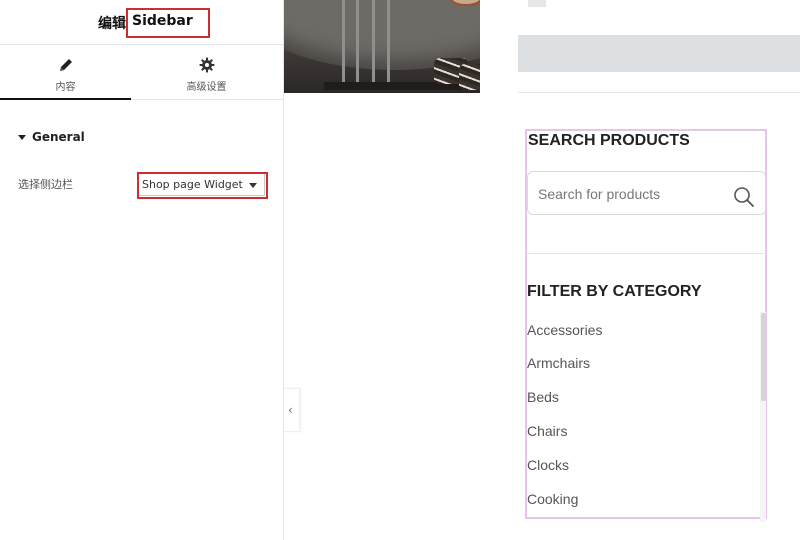  What do you see at coordinates (162, 21) in the screenshot?
I see `panel-title-widget-name: Sidebar` at bounding box center [162, 21].